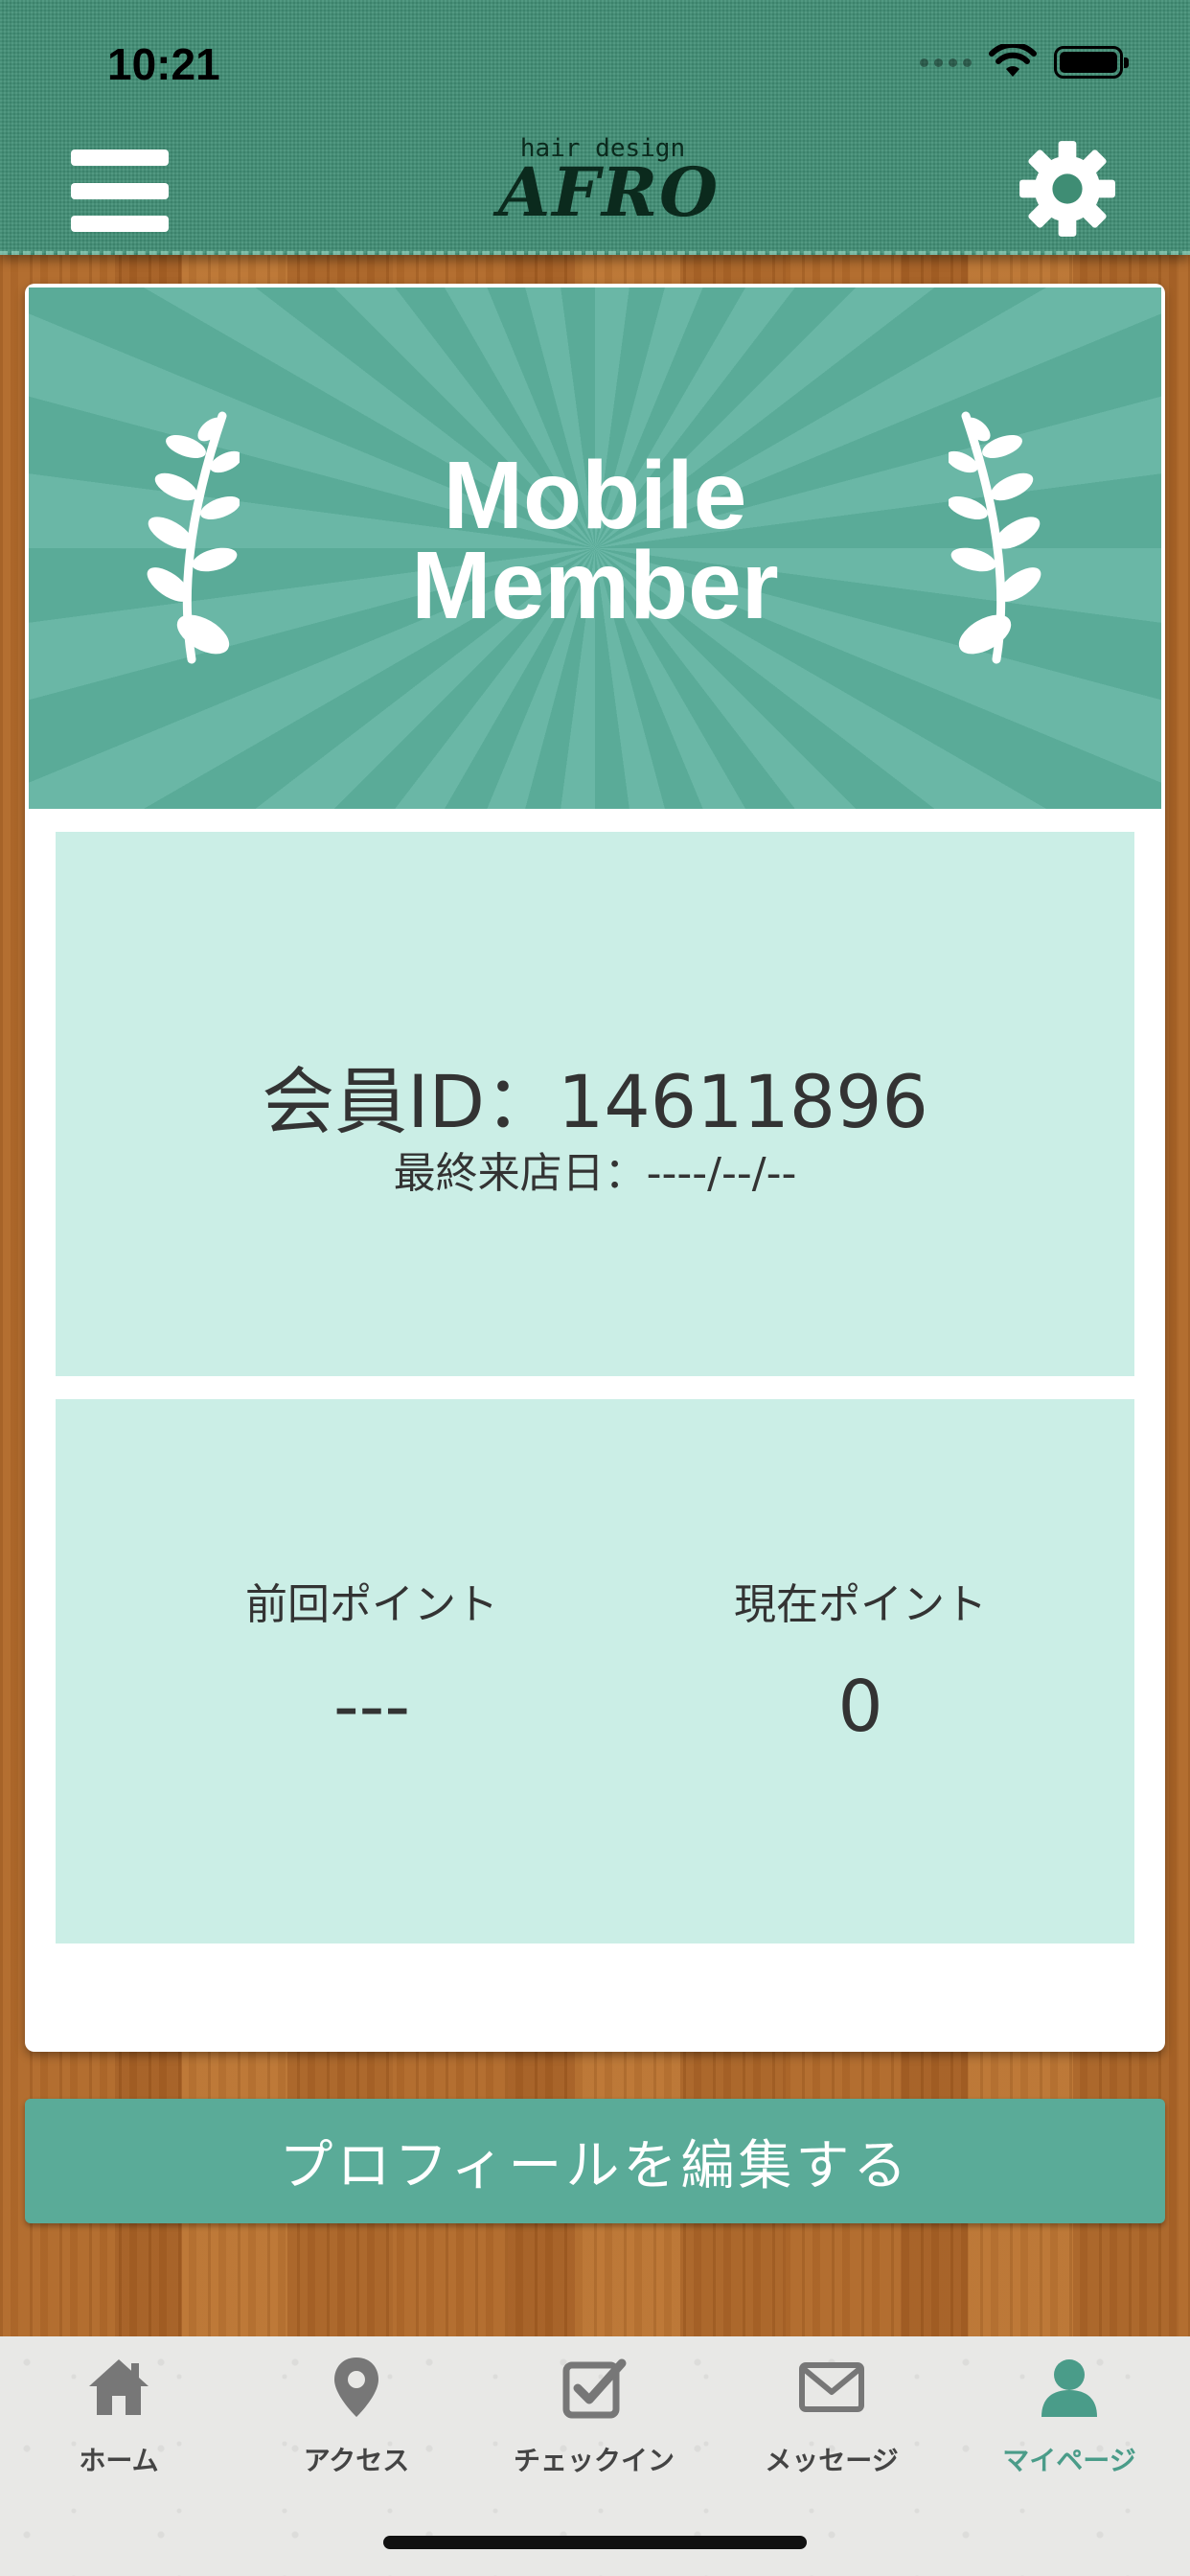 The width and height of the screenshot is (1190, 2576). What do you see at coordinates (1092, 63) in the screenshot?
I see `battery-icon` at bounding box center [1092, 63].